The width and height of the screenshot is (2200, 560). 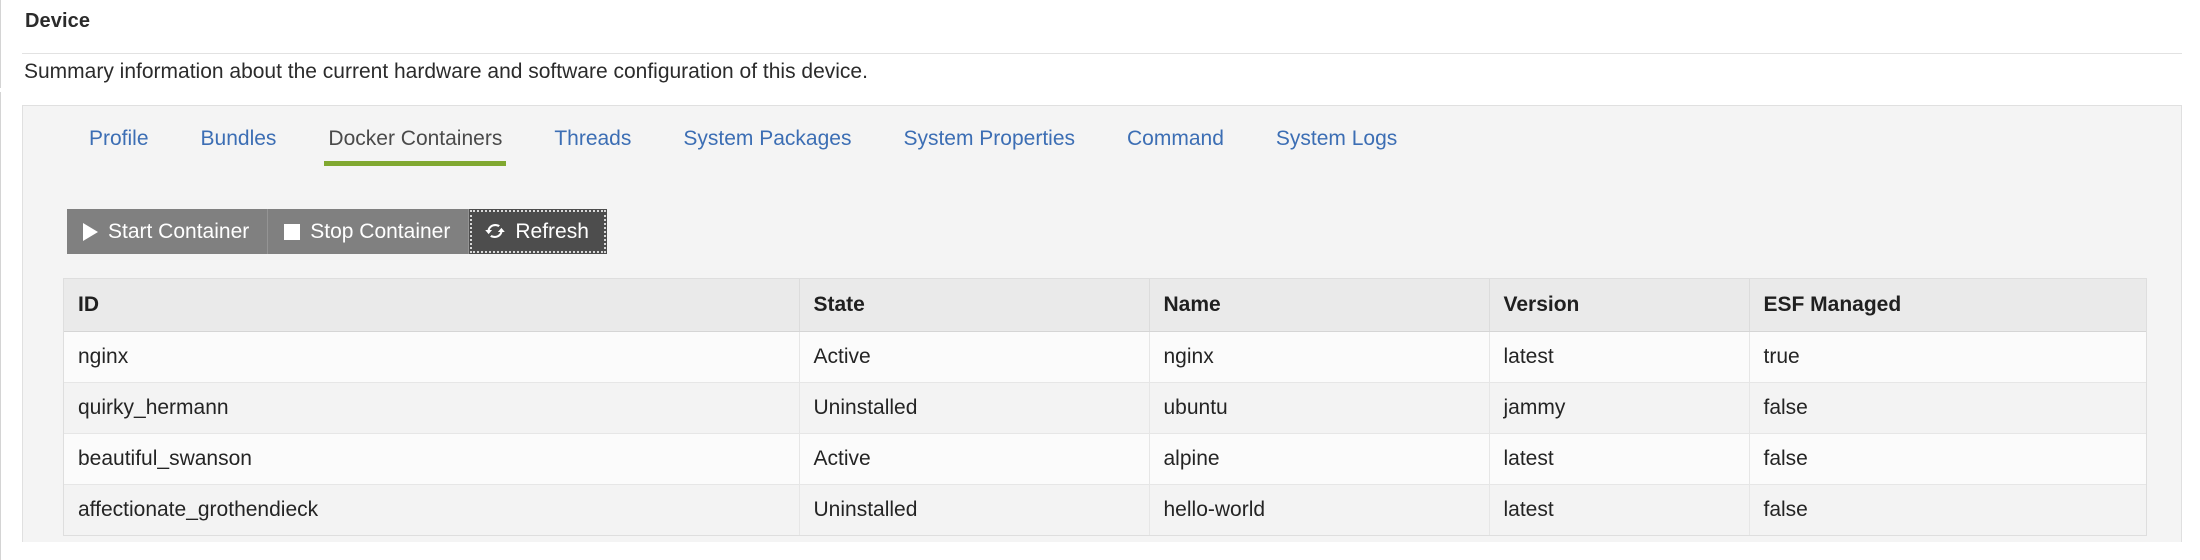 I want to click on cell-esf-managed: true, so click(x=1947, y=357).